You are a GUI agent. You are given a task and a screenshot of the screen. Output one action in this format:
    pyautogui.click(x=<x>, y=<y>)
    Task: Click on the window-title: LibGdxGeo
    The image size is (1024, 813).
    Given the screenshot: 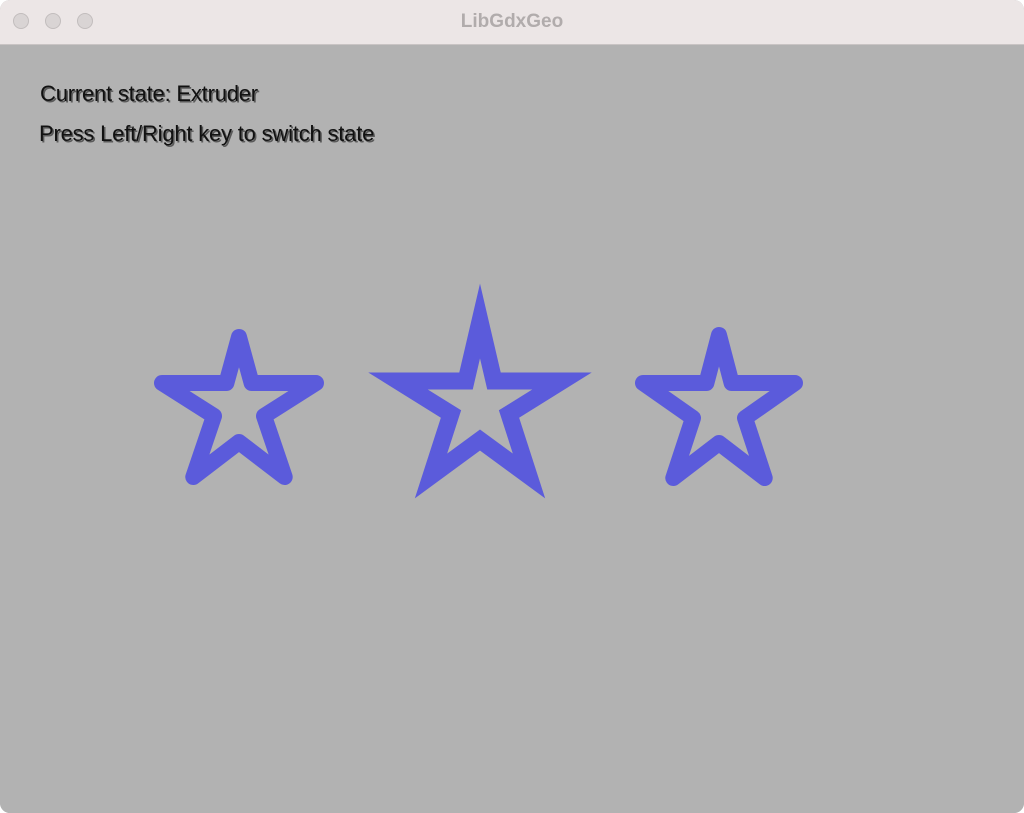 What is the action you would take?
    pyautogui.click(x=512, y=21)
    